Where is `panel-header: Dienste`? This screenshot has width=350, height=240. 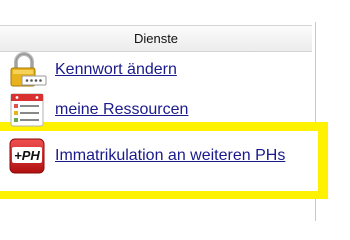 panel-header: Dienste is located at coordinates (156, 38).